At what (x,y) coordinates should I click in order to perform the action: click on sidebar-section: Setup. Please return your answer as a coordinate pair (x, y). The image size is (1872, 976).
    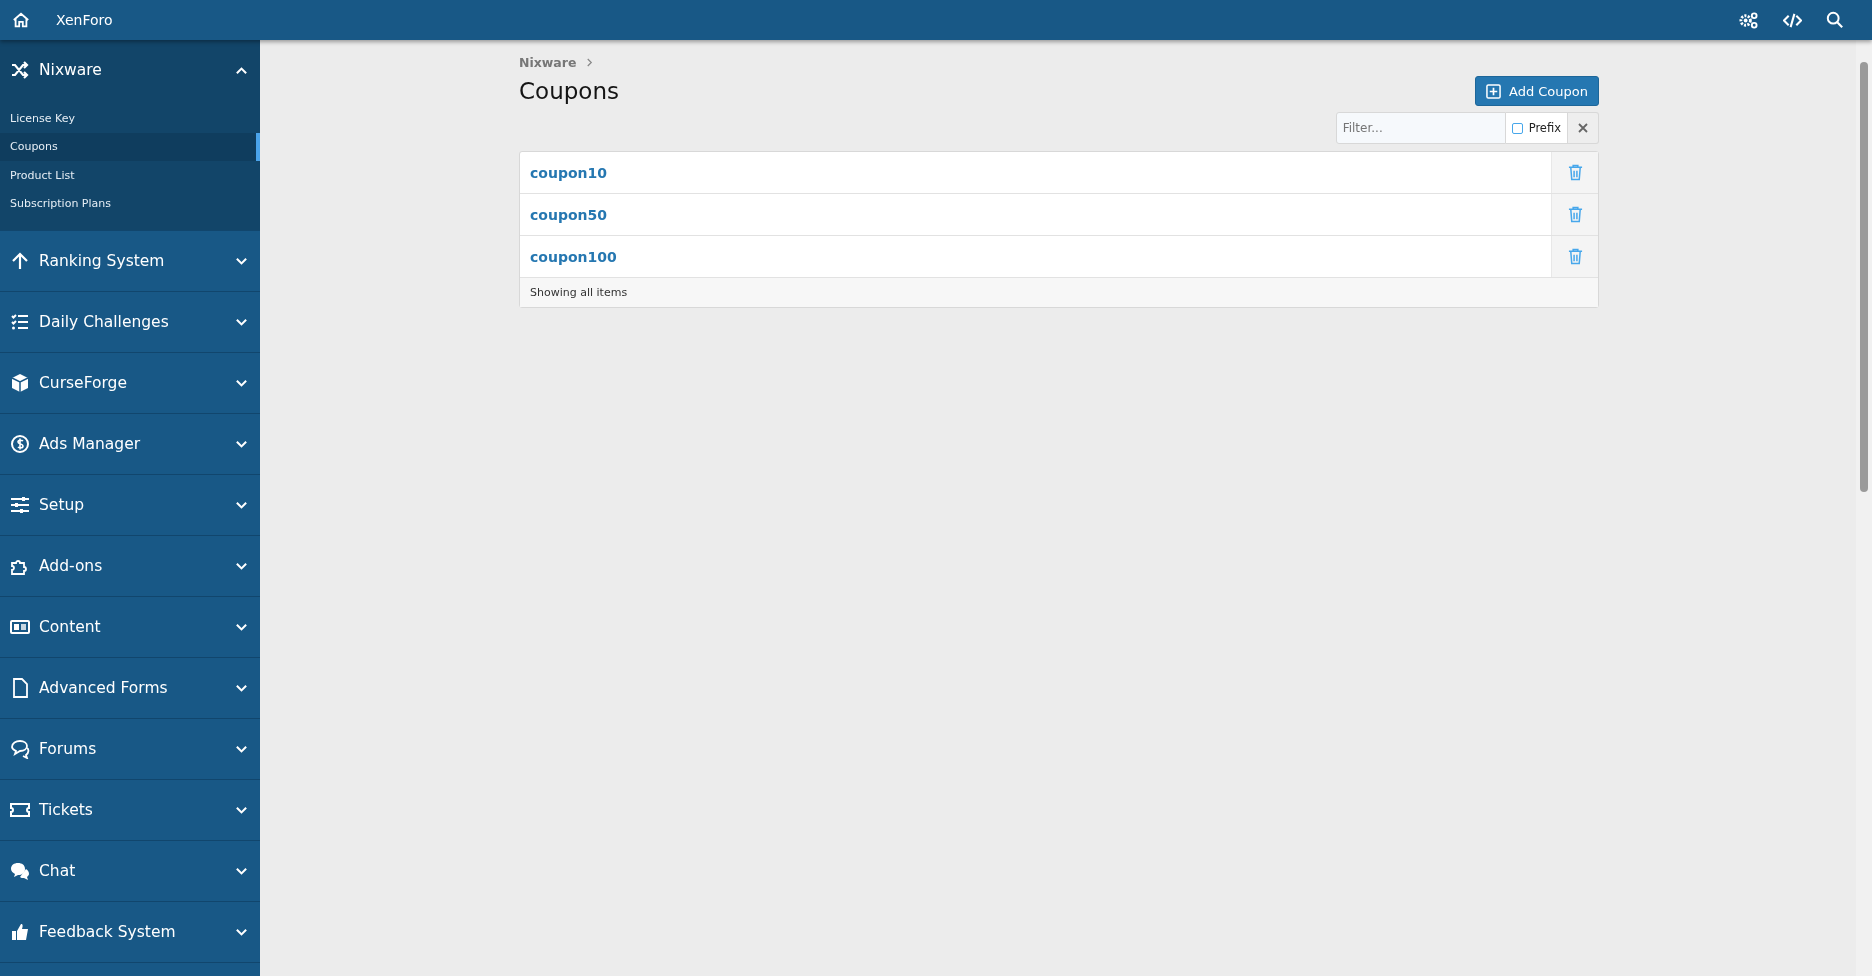
    Looking at the image, I should click on (130, 505).